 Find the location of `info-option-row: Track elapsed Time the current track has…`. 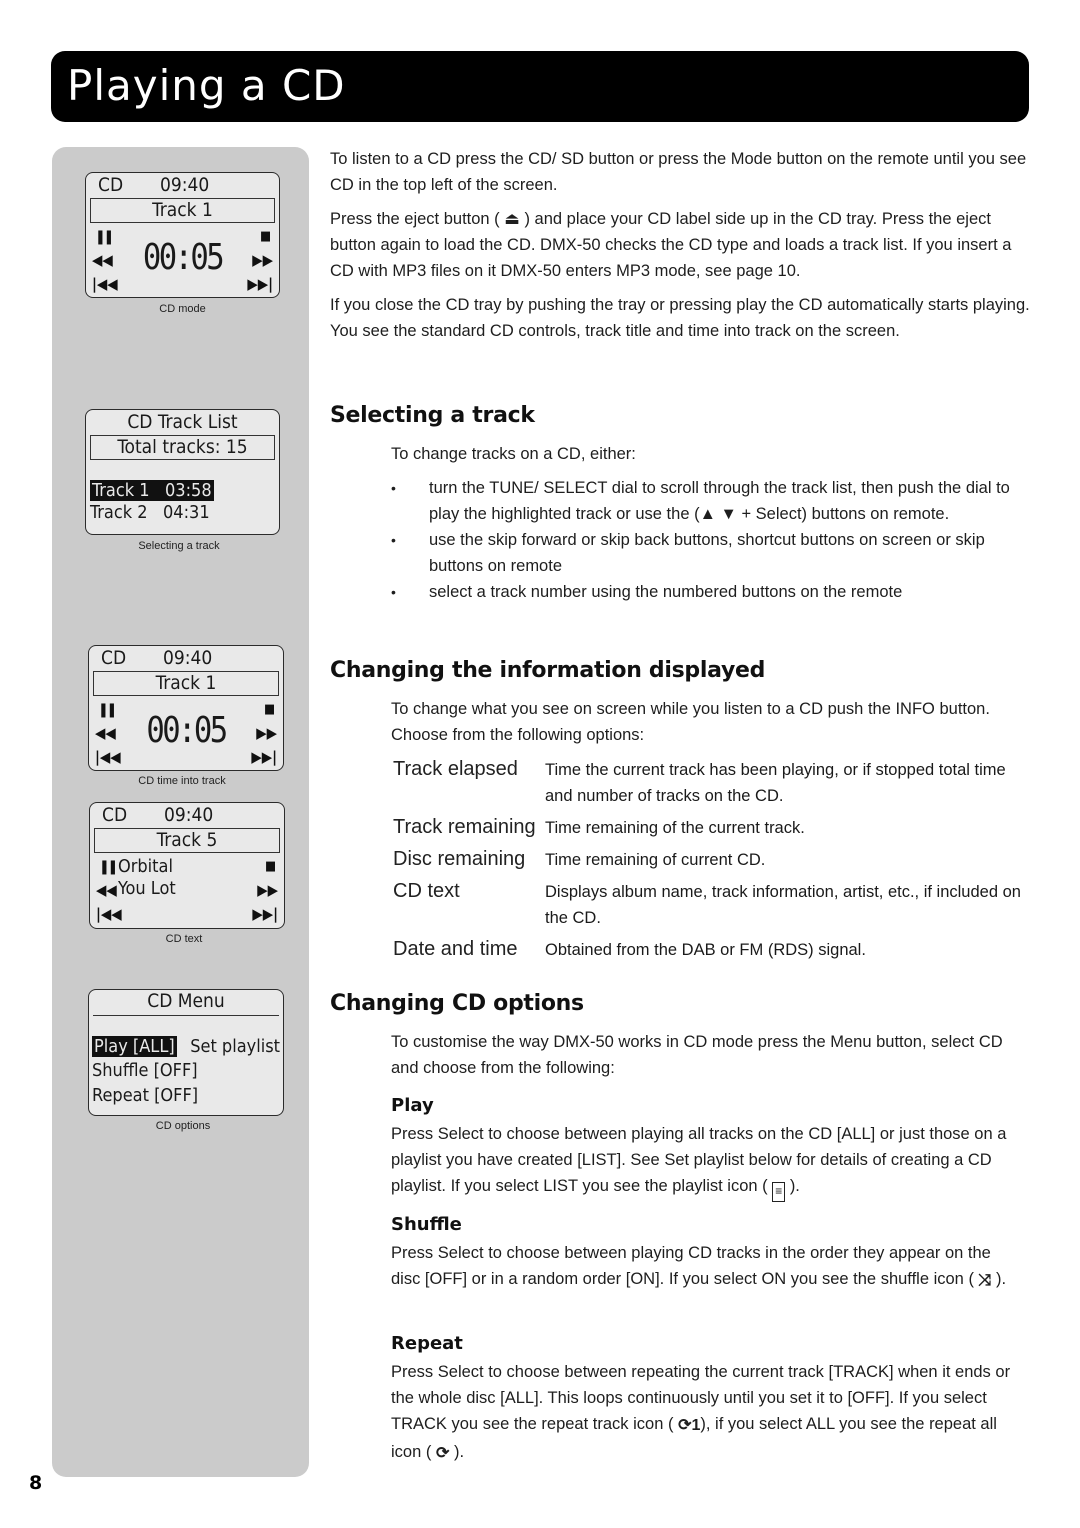

info-option-row: Track elapsed Time the current track has… is located at coordinates (708, 782).